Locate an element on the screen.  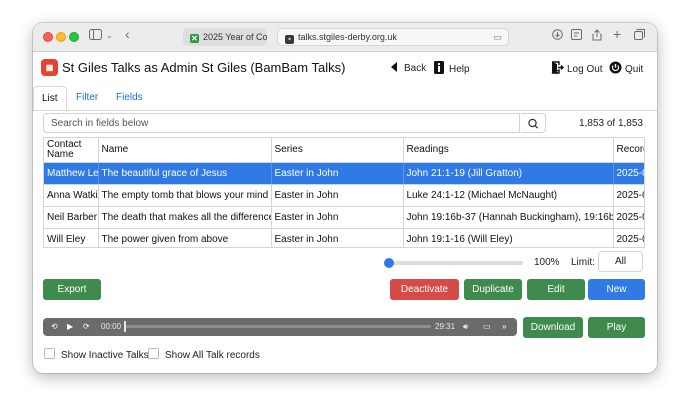
zoom-percent: 100% is located at coordinates (547, 262).